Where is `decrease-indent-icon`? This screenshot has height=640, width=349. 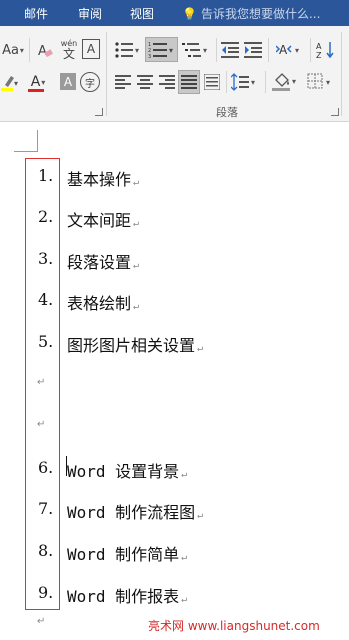
decrease-indent-icon is located at coordinates (230, 50).